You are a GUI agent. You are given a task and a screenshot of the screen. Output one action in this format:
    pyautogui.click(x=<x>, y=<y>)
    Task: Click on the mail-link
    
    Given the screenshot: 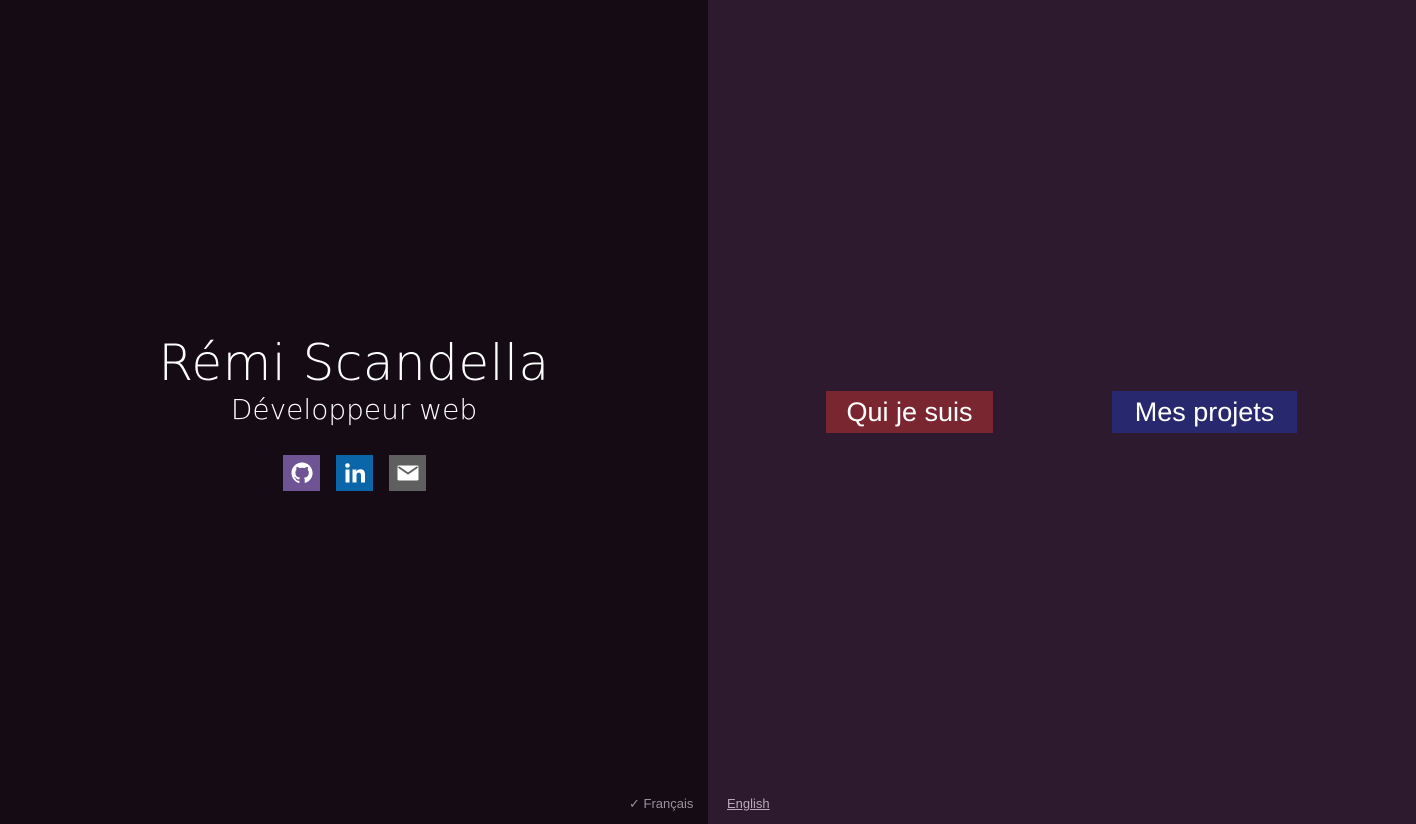 What is the action you would take?
    pyautogui.click(x=407, y=473)
    